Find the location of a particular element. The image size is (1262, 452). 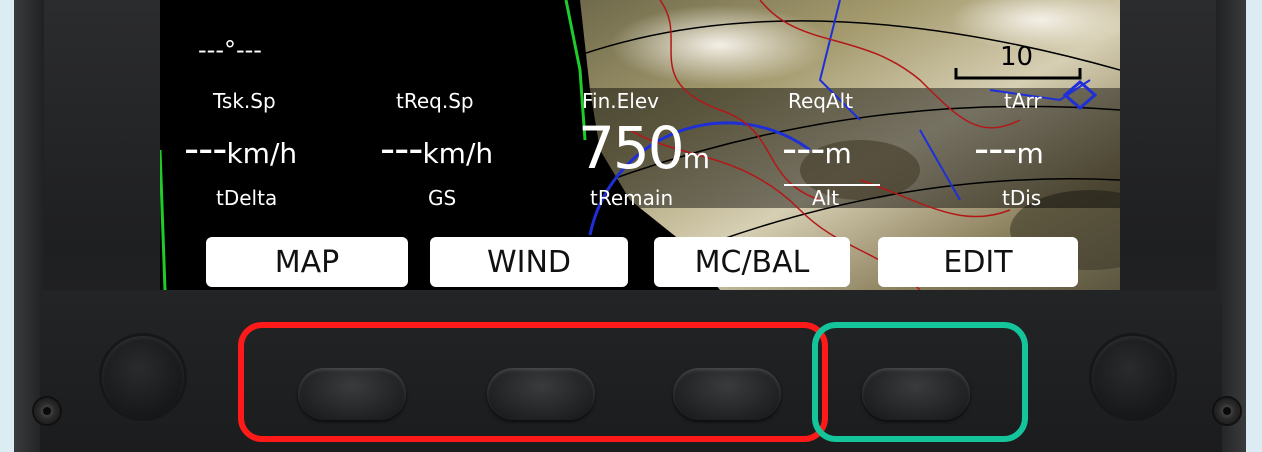

softkey-edit: EDIT is located at coordinates (978, 262).